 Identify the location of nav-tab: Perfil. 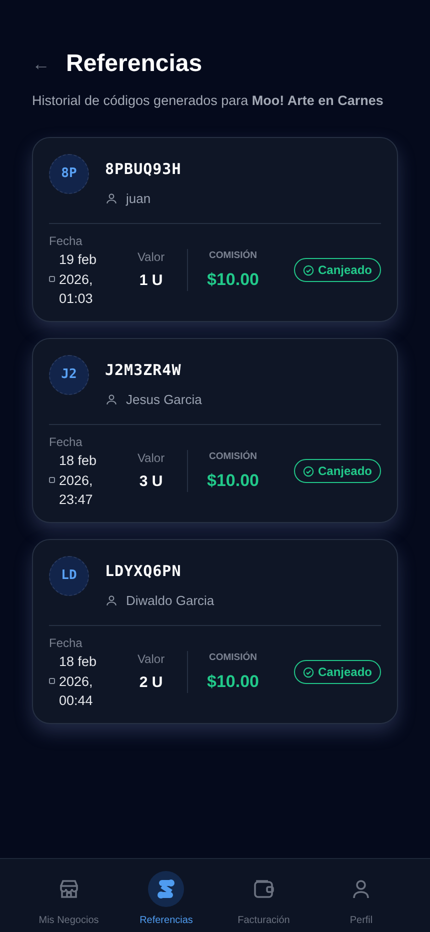
(361, 895).